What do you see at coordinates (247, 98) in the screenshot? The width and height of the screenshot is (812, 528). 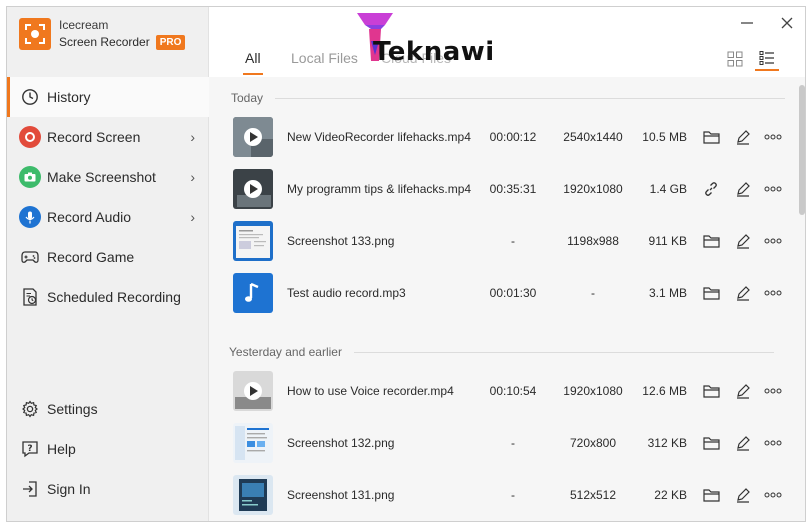 I see `section-title: Today` at bounding box center [247, 98].